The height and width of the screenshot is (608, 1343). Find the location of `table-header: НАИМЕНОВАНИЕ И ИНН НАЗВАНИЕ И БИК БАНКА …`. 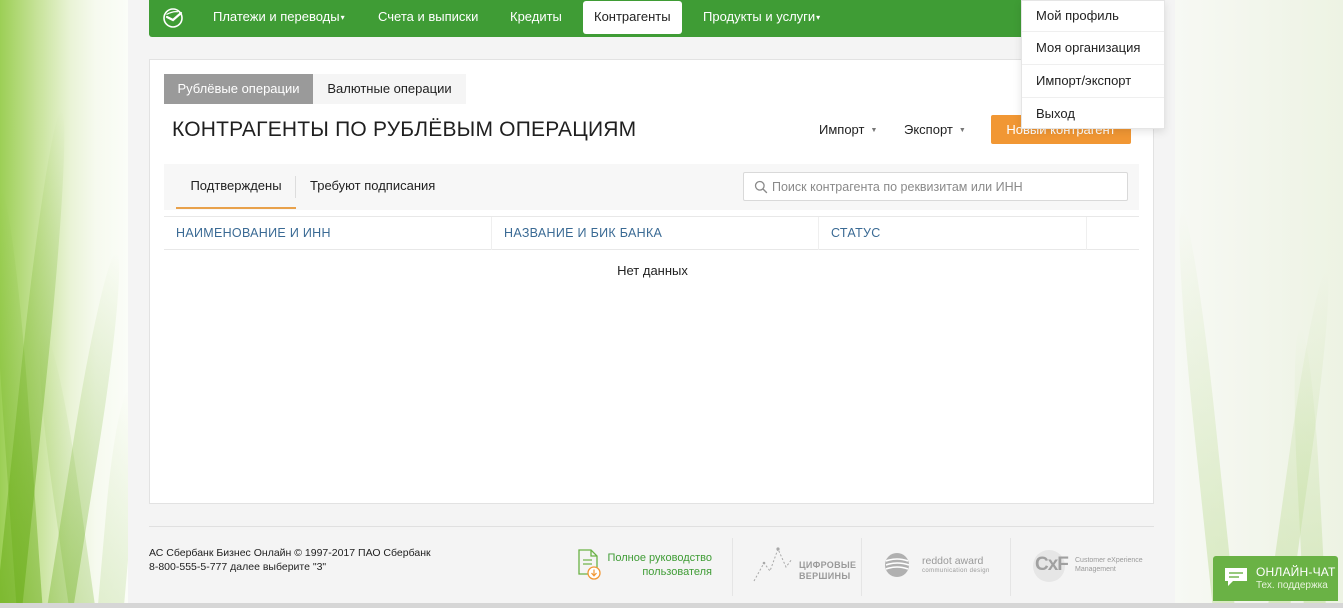

table-header: НАИМЕНОВАНИЕ И ИНН НАЗВАНИЕ И БИК БАНКА … is located at coordinates (651, 233).